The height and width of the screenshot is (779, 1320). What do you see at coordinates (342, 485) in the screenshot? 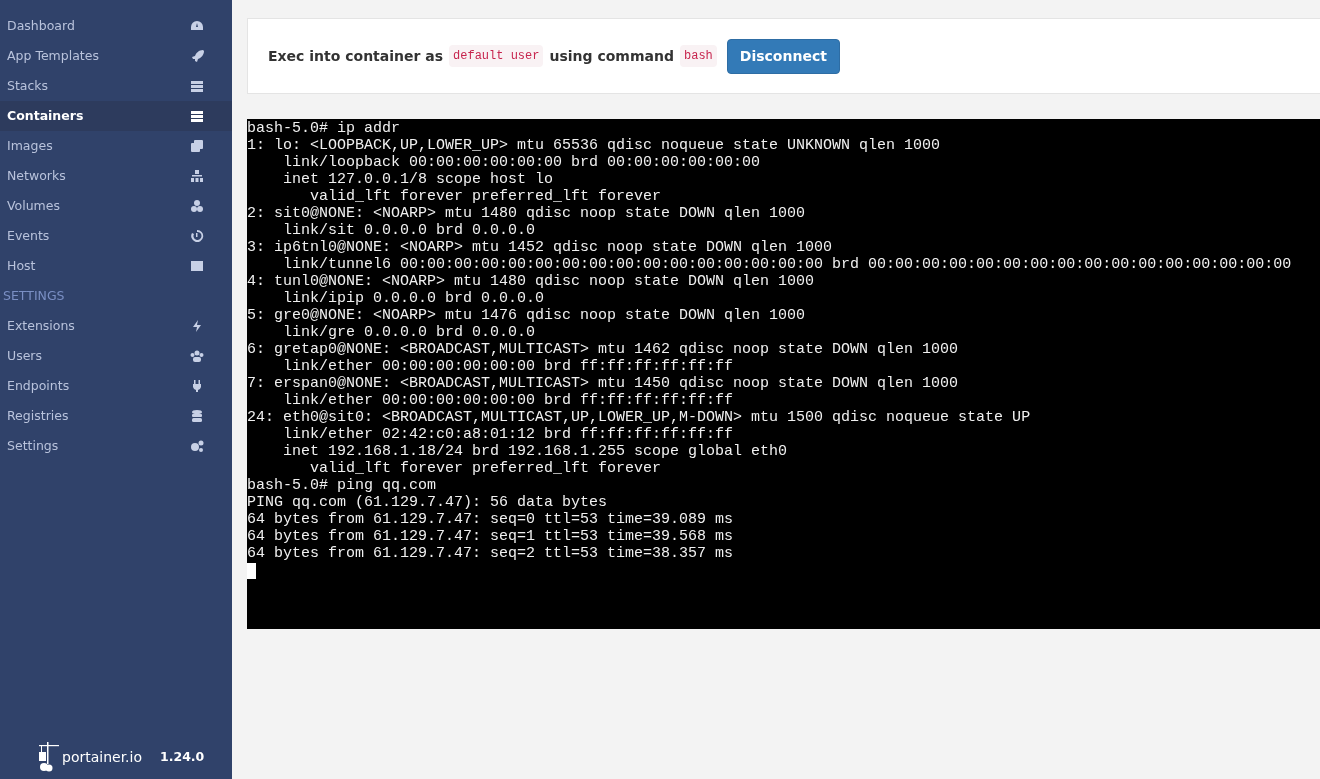
I see `terminal-line: bash-5.0# ping qq.com` at bounding box center [342, 485].